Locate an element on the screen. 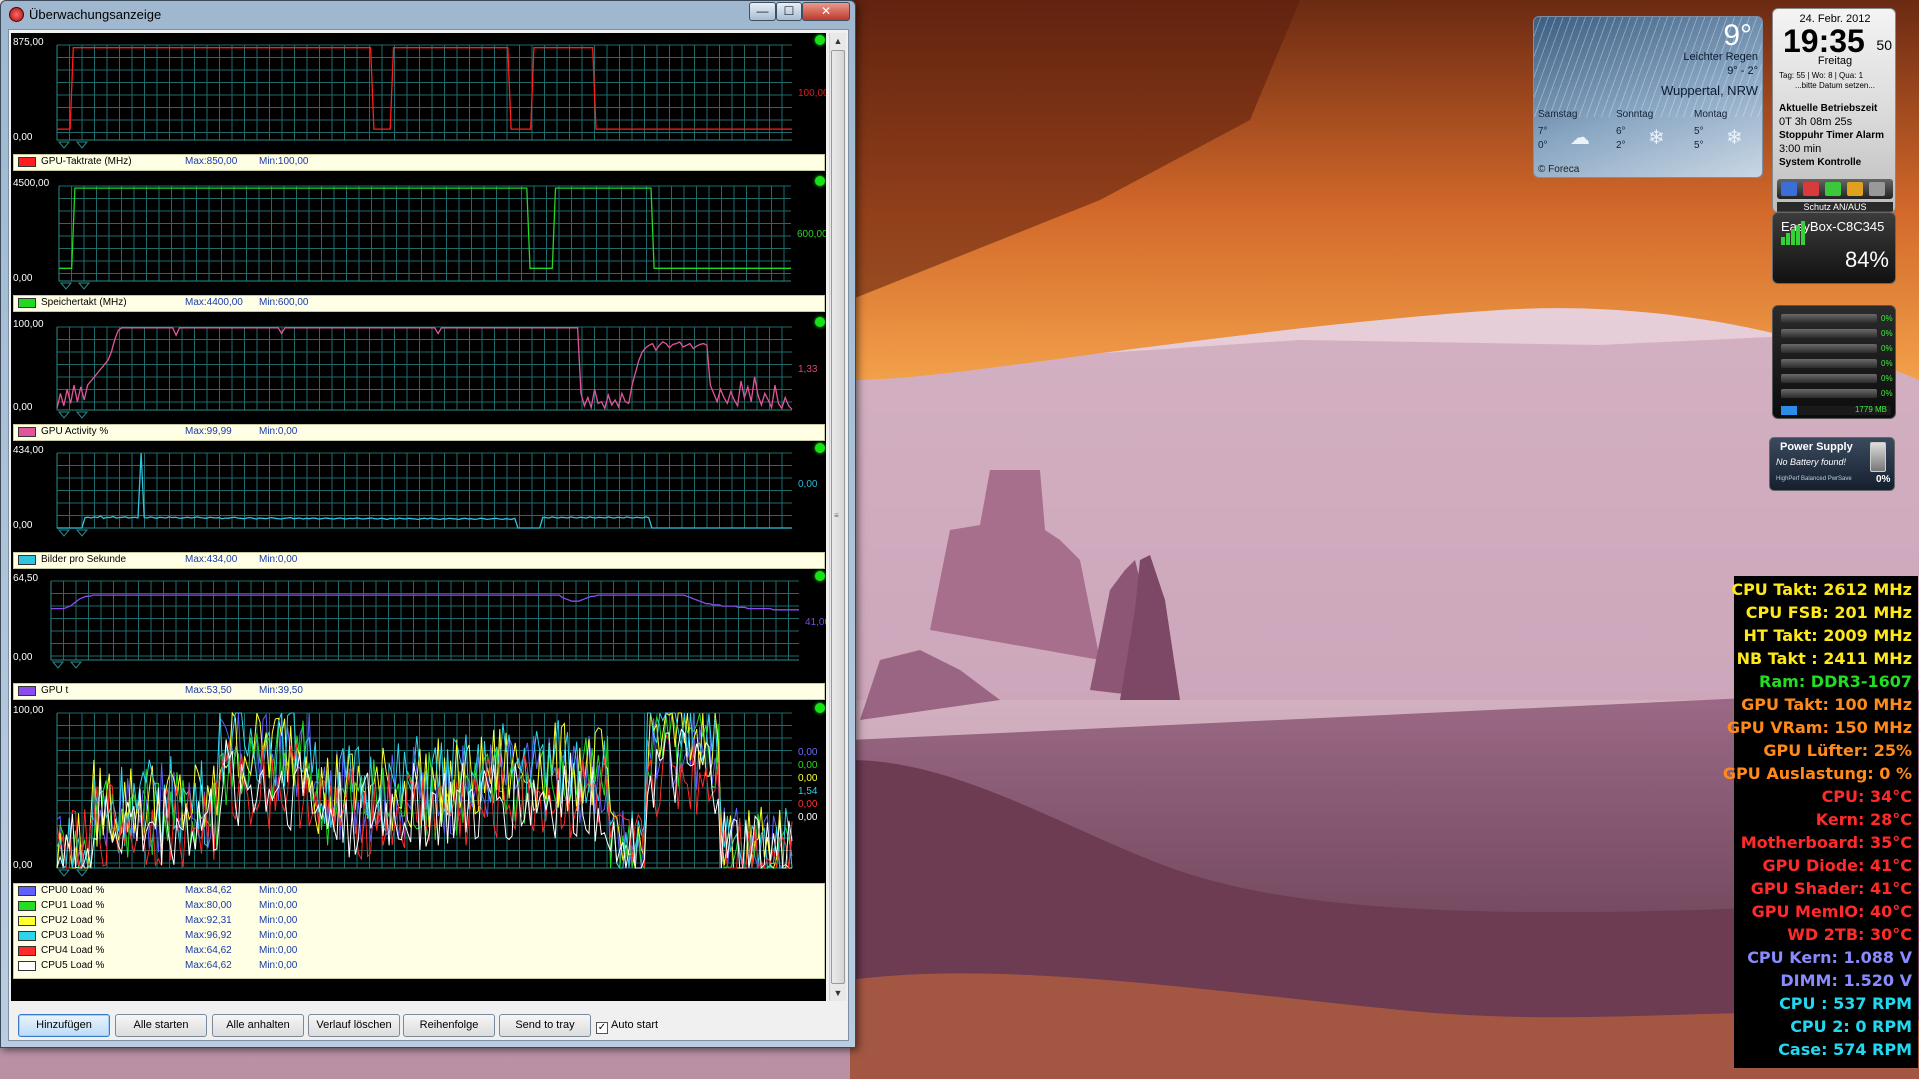 This screenshot has width=1919, height=1079. weather-source: © Foreca is located at coordinates (1558, 169).